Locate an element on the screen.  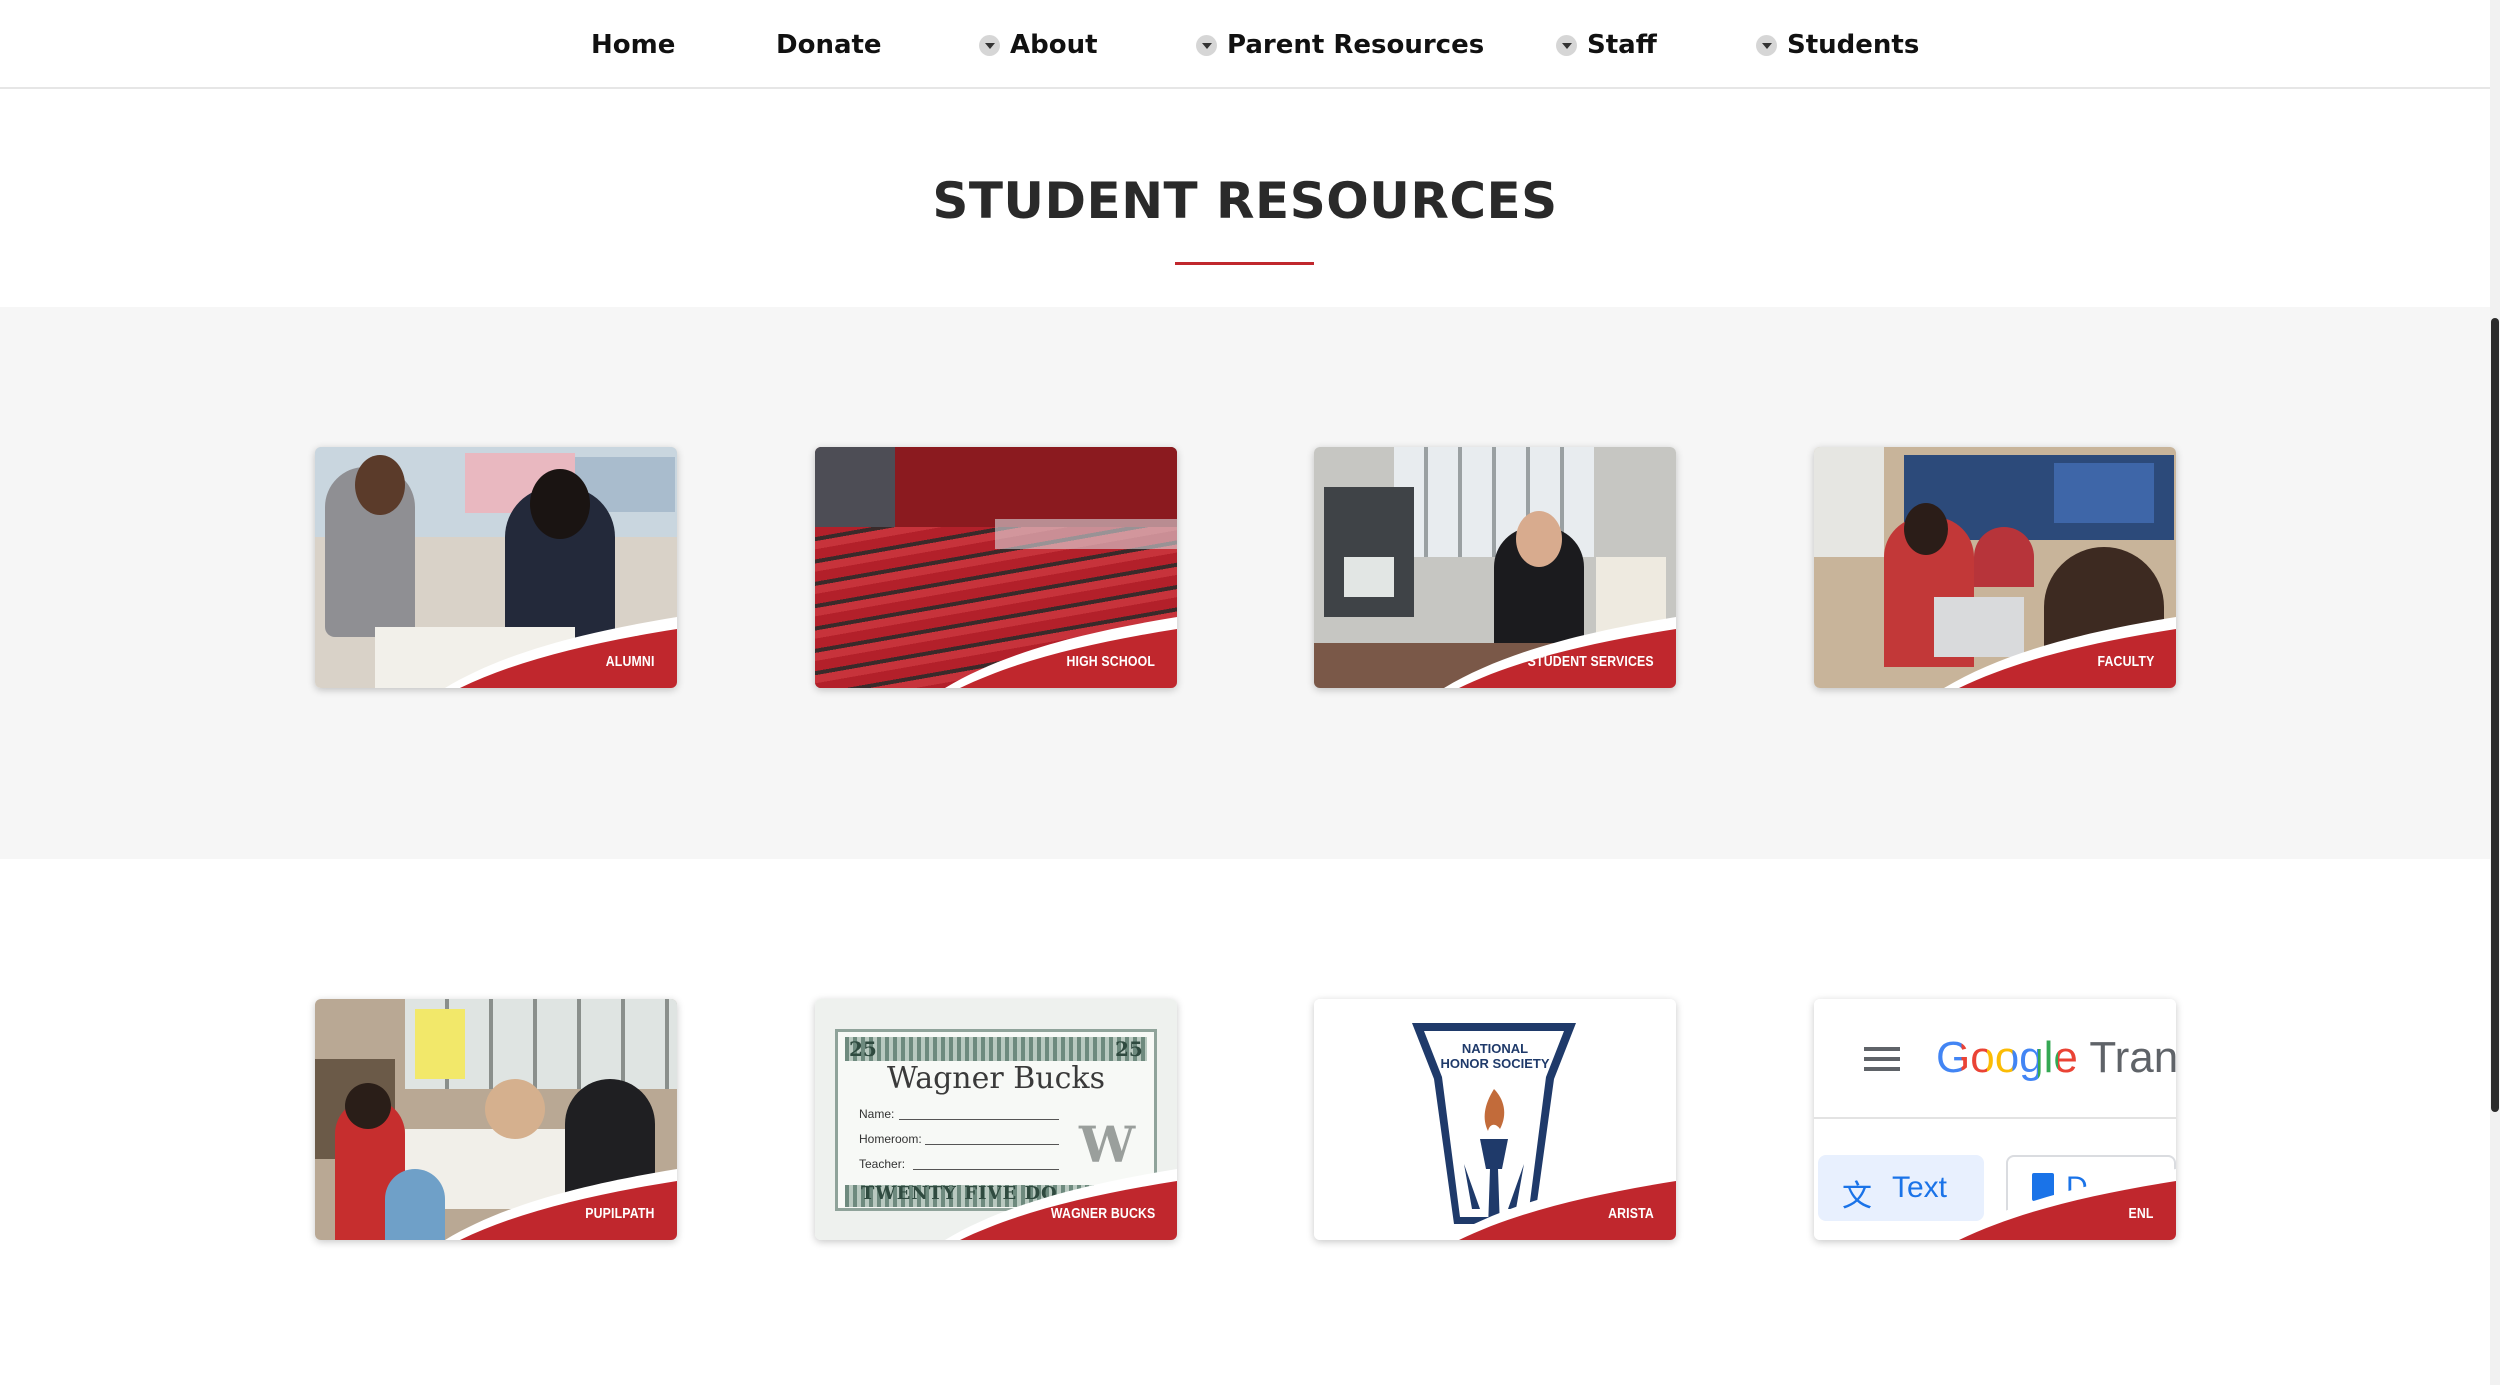
nav-donate: Donate is located at coordinates (829, 45).